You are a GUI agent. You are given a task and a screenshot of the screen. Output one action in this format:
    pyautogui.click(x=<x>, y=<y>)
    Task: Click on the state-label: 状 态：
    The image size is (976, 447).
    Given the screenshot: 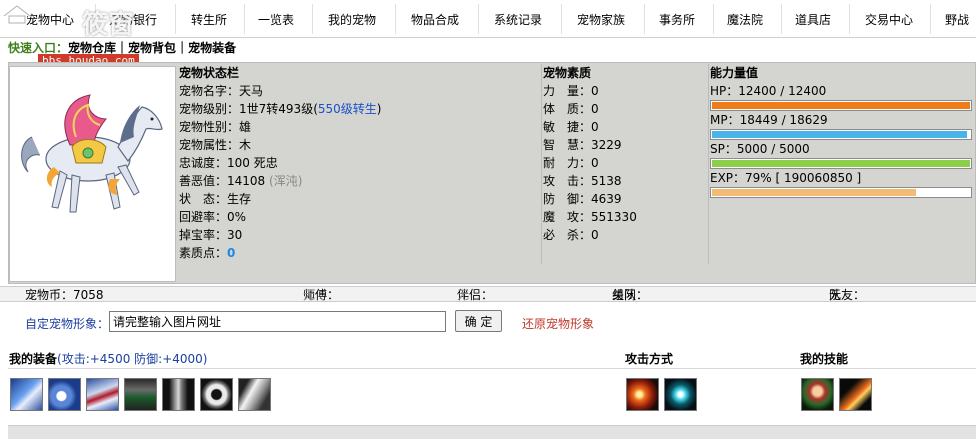 What is the action you would take?
    pyautogui.click(x=203, y=199)
    